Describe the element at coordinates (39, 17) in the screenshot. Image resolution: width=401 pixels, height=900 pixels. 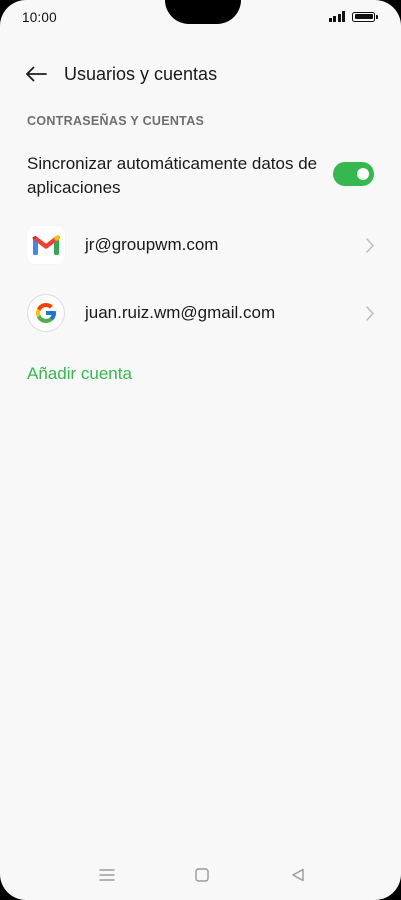
I see `status-time: 10:00` at that location.